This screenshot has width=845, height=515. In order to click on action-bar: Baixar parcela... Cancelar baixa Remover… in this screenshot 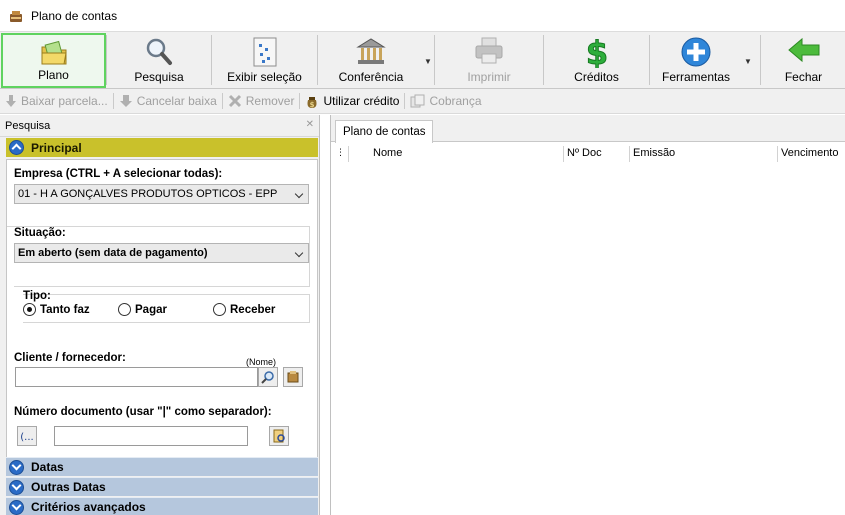, I will do `click(422, 101)`.